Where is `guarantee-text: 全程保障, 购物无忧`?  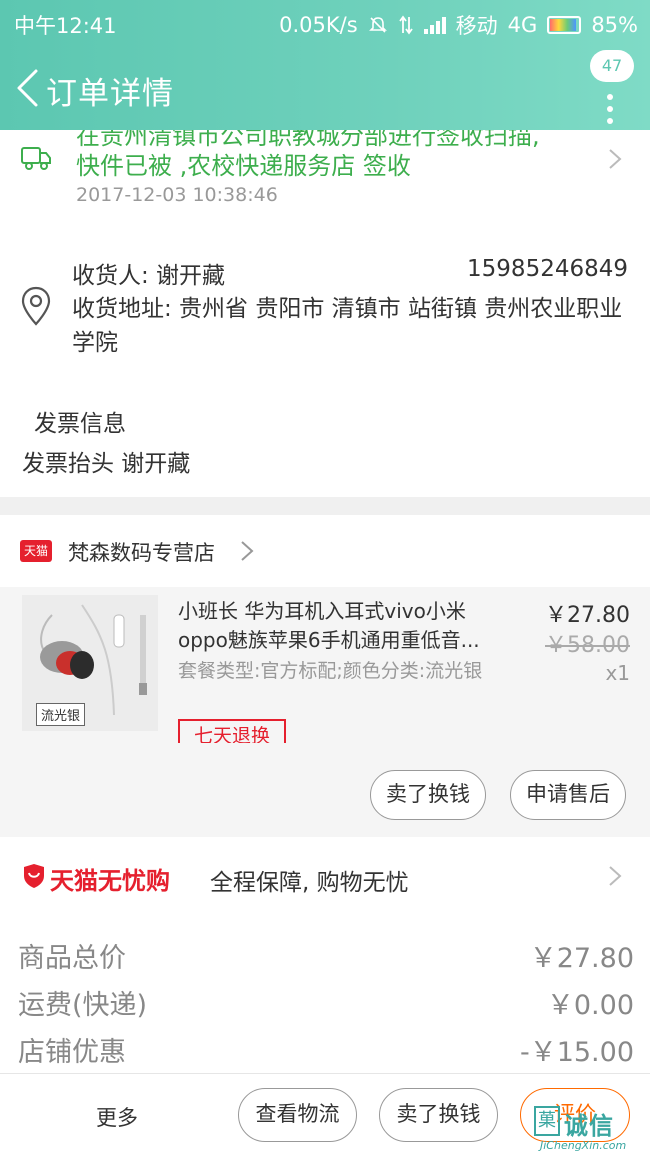 guarantee-text: 全程保障, 购物无忧 is located at coordinates (309, 883).